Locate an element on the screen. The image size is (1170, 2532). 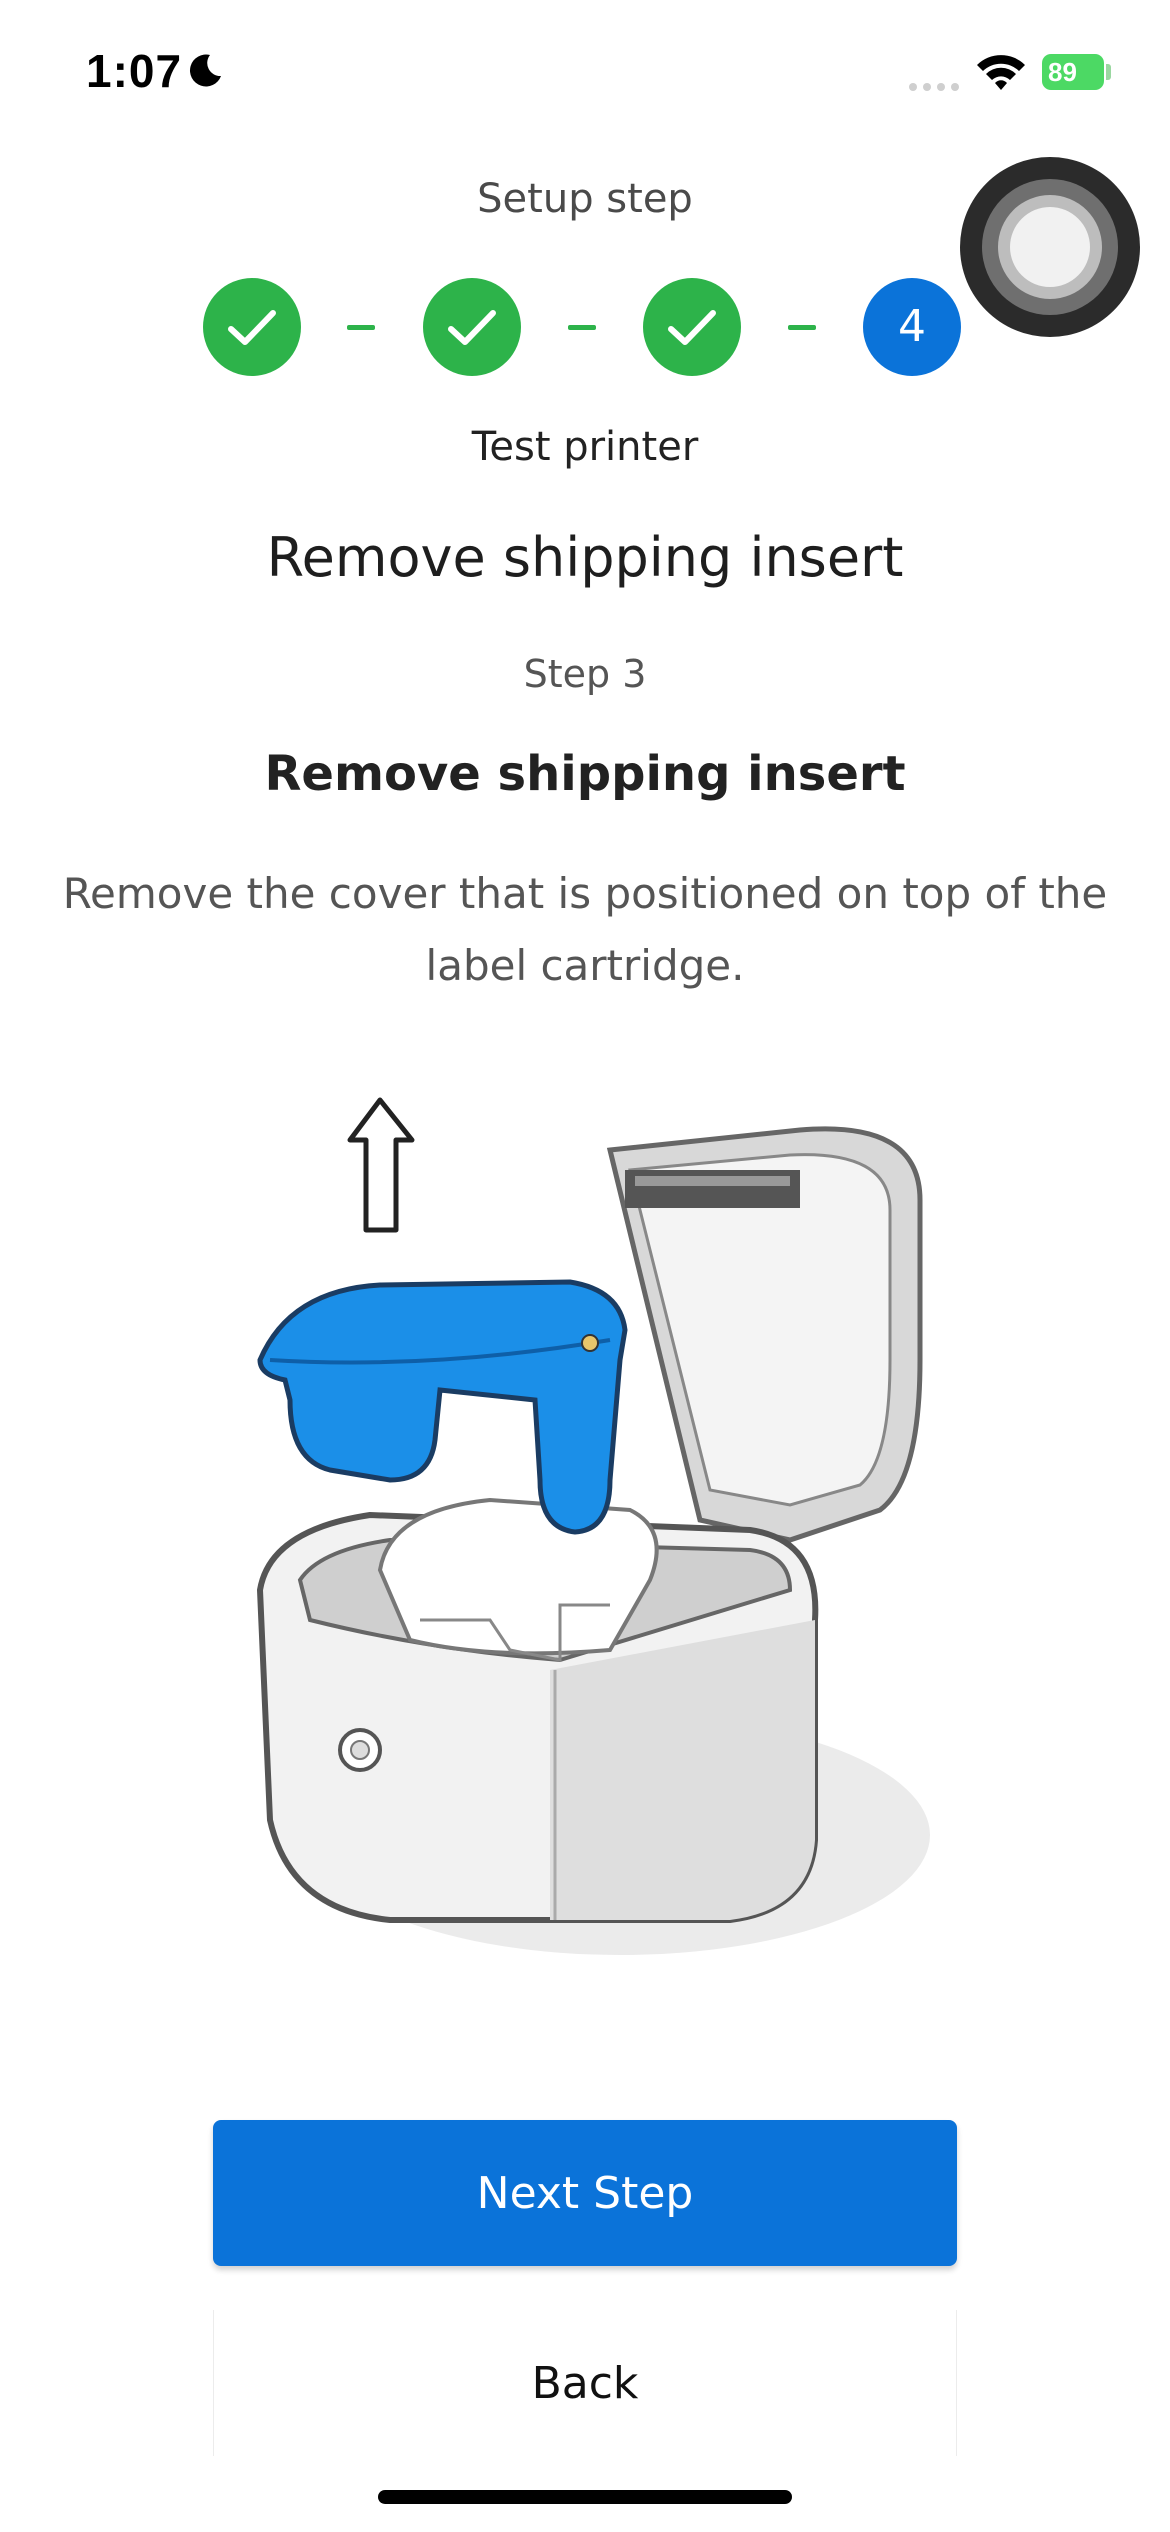
next-step-button: Next Step is located at coordinates (585, 2193).